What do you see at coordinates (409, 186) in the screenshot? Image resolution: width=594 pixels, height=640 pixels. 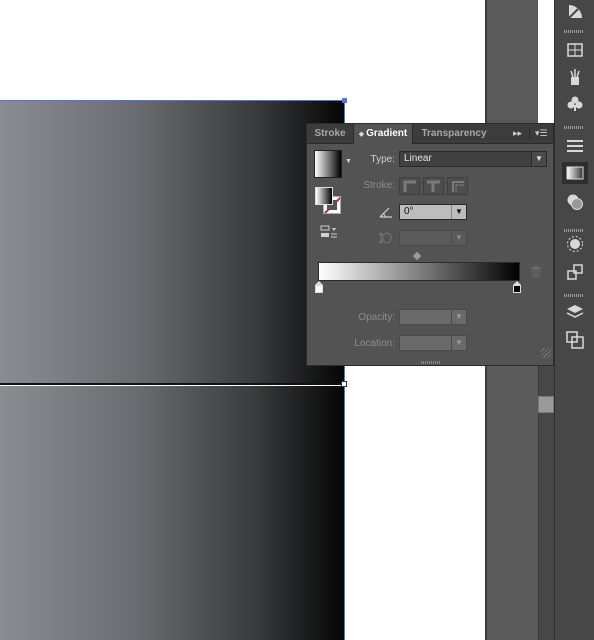 I see `apply-gradient-within-stroke-button` at bounding box center [409, 186].